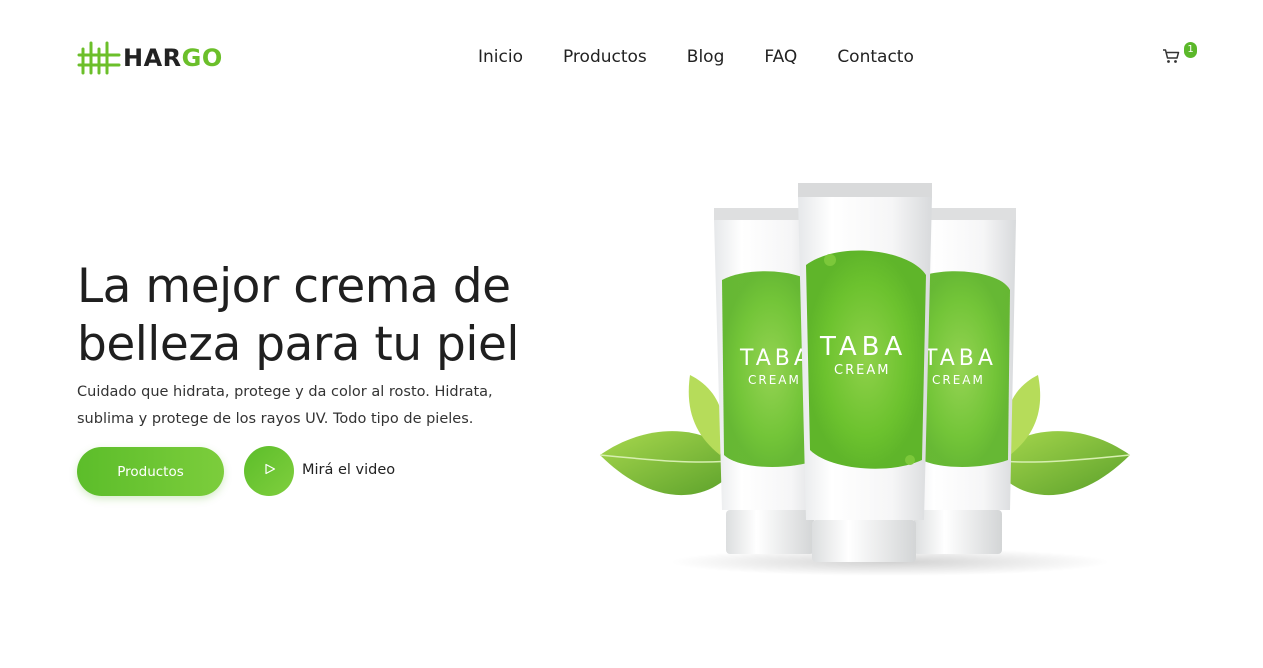 The height and width of the screenshot is (668, 1263). Describe the element at coordinates (348, 470) in the screenshot. I see `watch-video-link: Mirá el video` at that location.